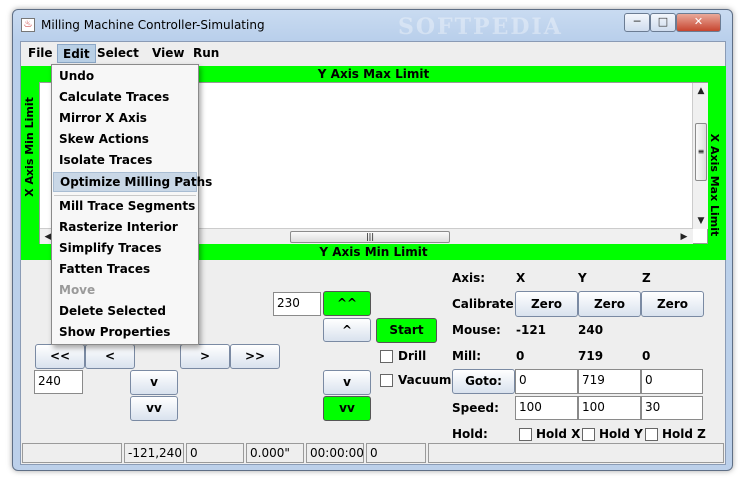  I want to click on z-down-button: v, so click(347, 382).